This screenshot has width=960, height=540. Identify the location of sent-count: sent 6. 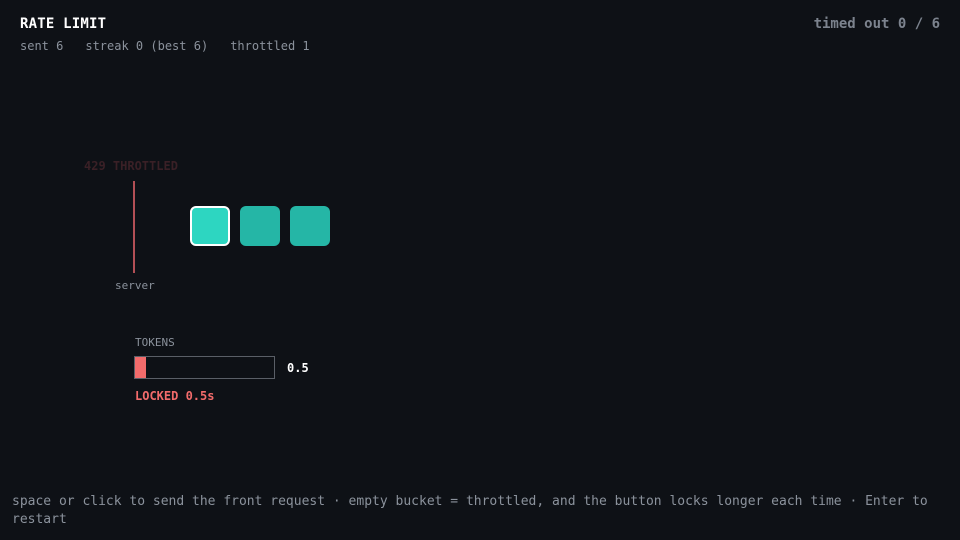
(42, 46).